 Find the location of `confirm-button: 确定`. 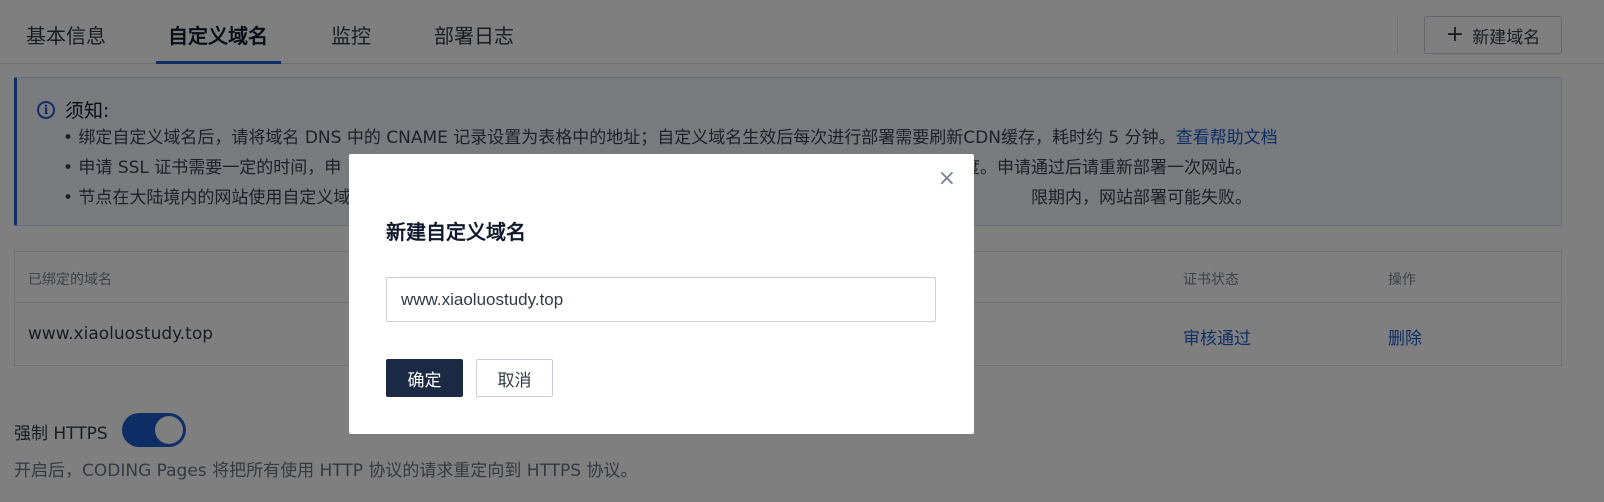

confirm-button: 确定 is located at coordinates (424, 378).